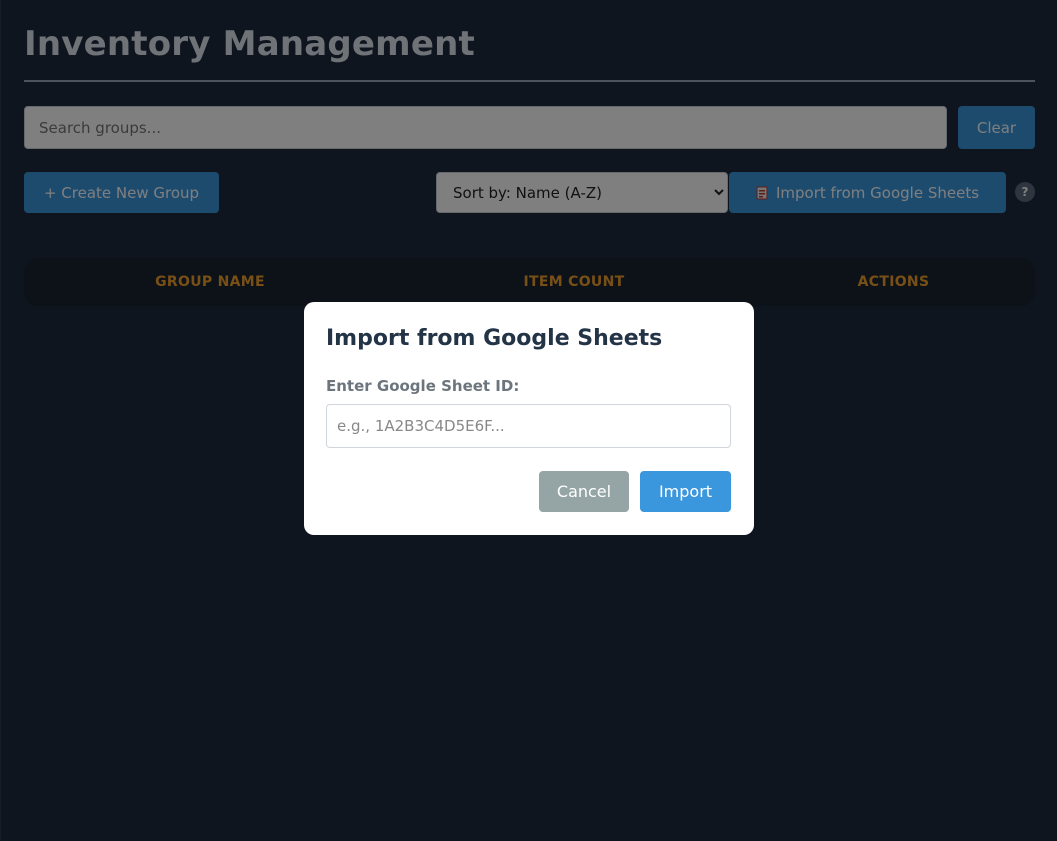  I want to click on sheet-id-label: Enter Google Sheet ID:, so click(423, 386).